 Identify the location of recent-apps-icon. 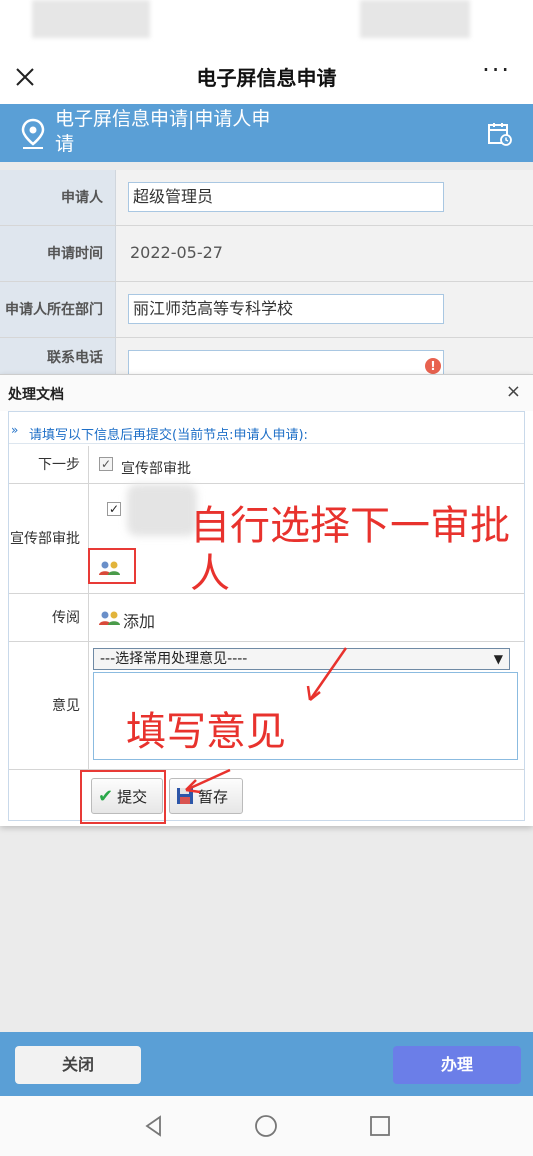
(380, 1126).